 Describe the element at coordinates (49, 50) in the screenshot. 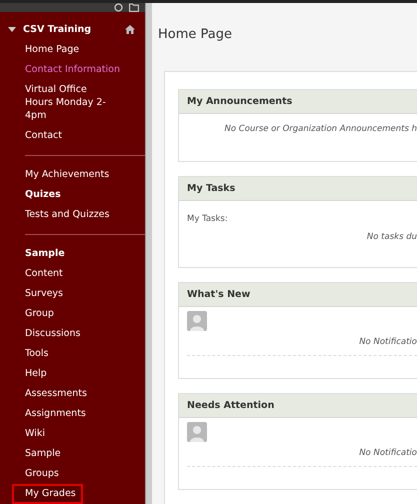

I see `menu-link: Home Page` at that location.